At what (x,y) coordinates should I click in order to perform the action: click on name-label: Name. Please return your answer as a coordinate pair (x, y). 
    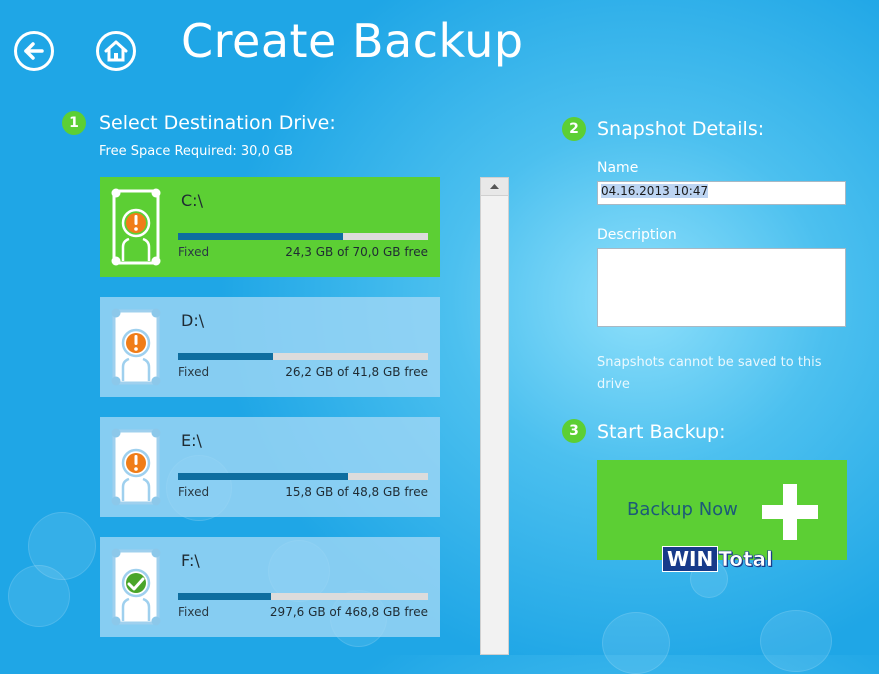
    Looking at the image, I should click on (618, 168).